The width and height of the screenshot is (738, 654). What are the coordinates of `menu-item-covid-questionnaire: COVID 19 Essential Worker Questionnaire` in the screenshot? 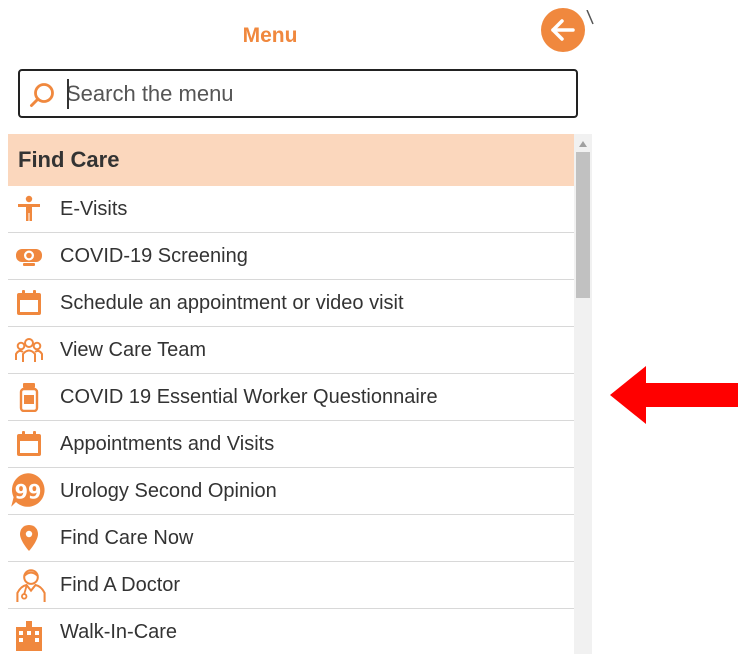 It's located at (291, 397).